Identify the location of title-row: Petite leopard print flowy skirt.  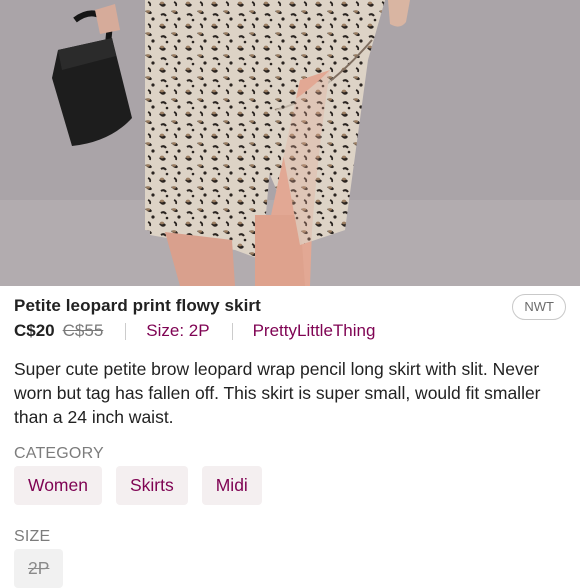
(290, 307).